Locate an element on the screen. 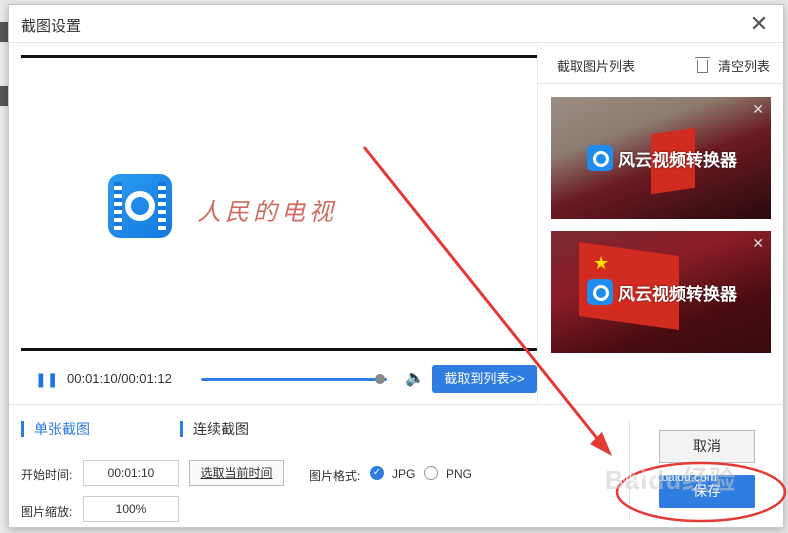  clear-list-label: 清空列表 is located at coordinates (743, 66).